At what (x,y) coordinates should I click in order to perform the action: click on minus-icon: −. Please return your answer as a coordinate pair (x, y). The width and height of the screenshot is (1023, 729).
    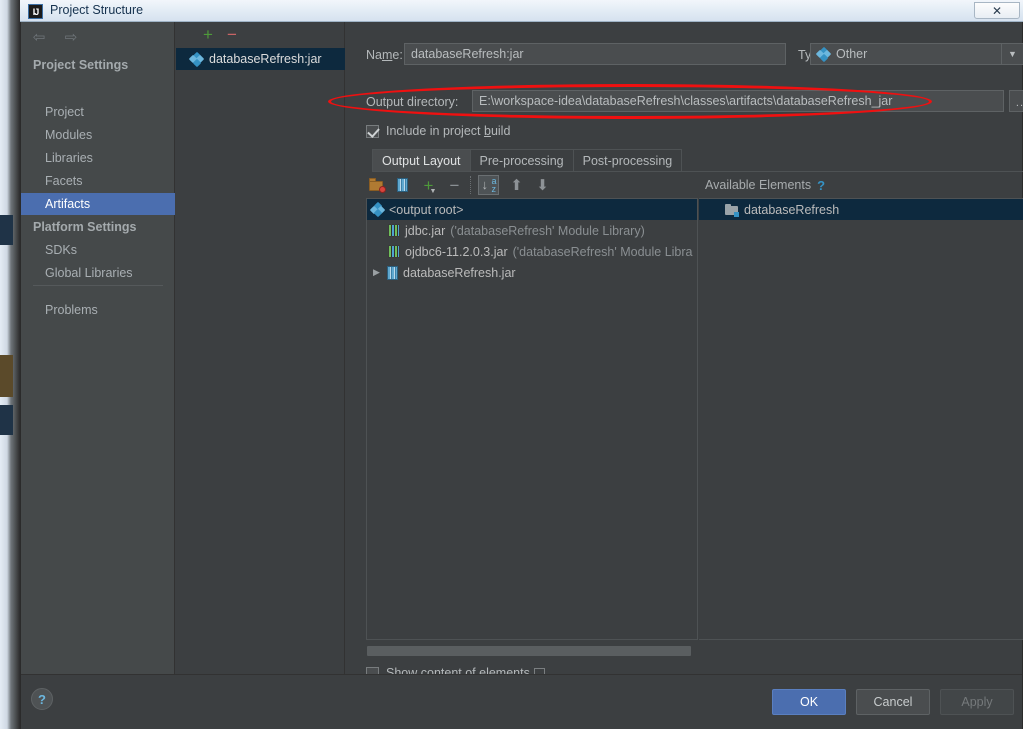
    Looking at the image, I should click on (454, 185).